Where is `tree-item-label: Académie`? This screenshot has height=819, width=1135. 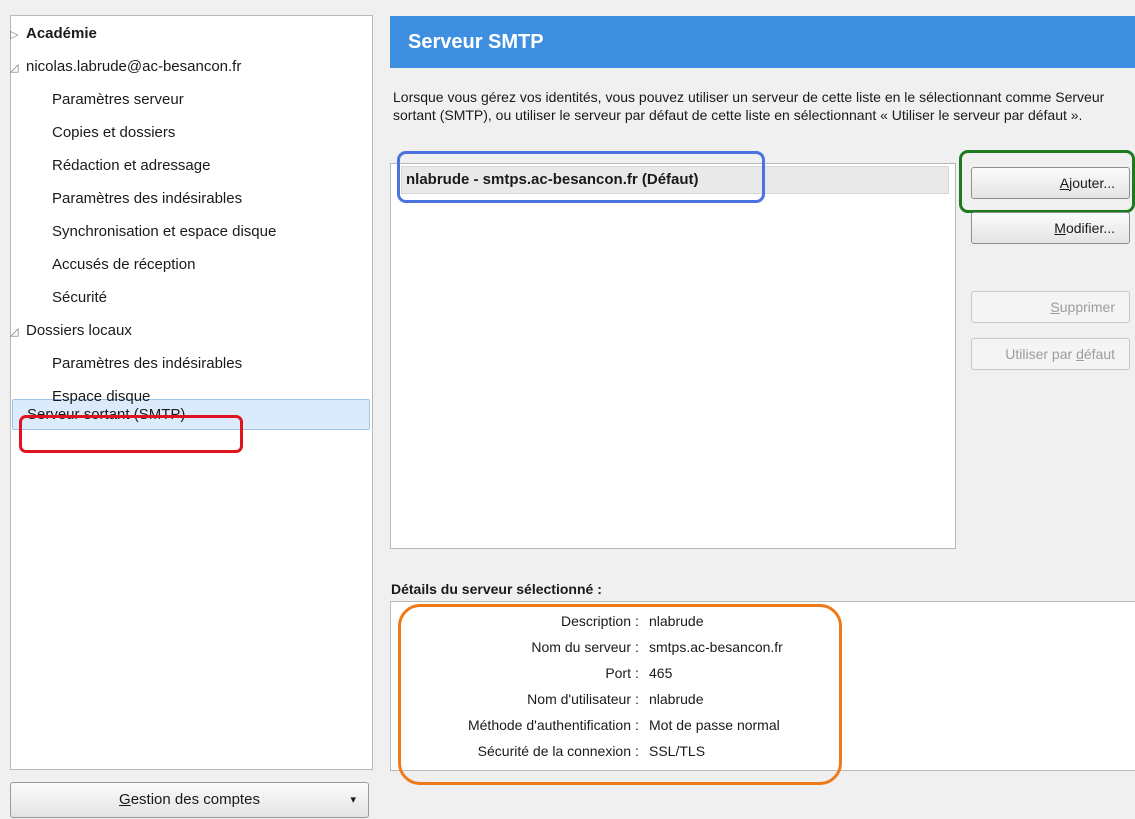 tree-item-label: Académie is located at coordinates (61, 33).